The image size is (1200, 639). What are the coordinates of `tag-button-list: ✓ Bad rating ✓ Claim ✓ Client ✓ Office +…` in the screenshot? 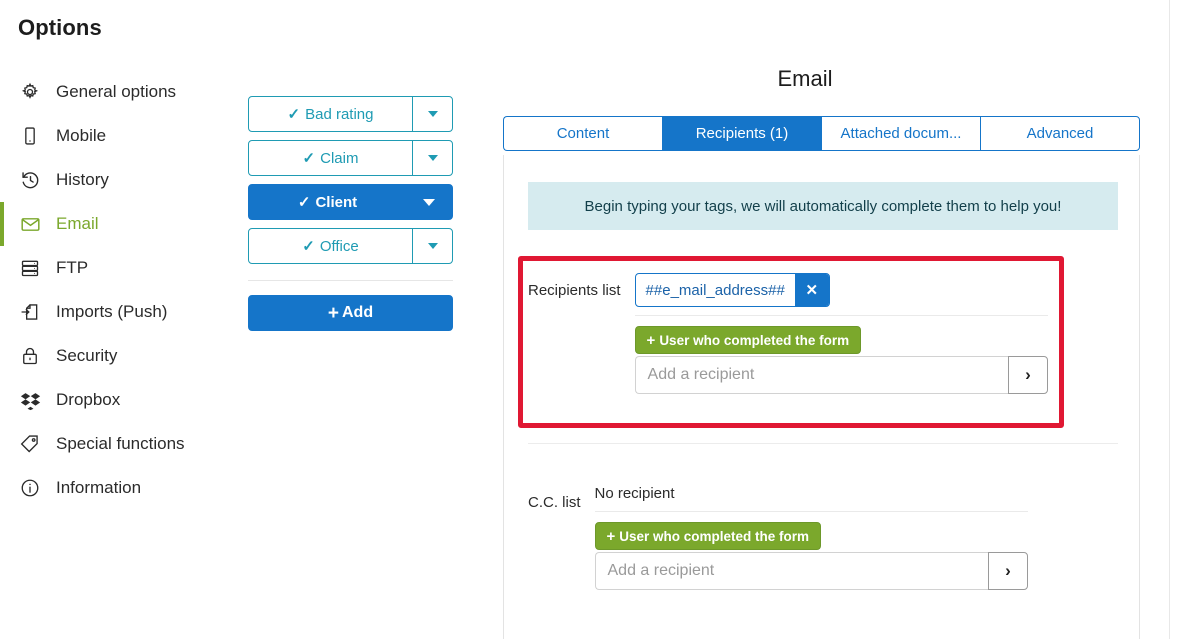 It's located at (350, 213).